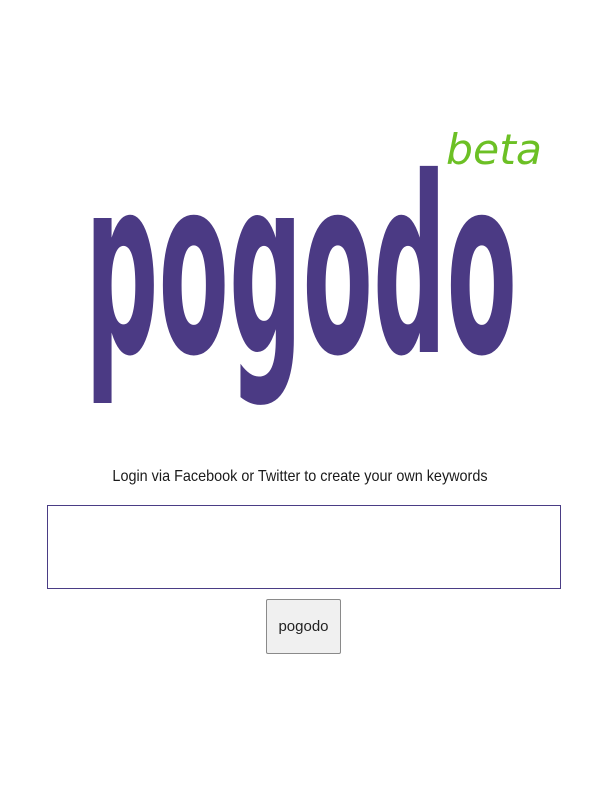  Describe the element at coordinates (494, 149) in the screenshot. I see `logo-beta-badge: beta` at that location.